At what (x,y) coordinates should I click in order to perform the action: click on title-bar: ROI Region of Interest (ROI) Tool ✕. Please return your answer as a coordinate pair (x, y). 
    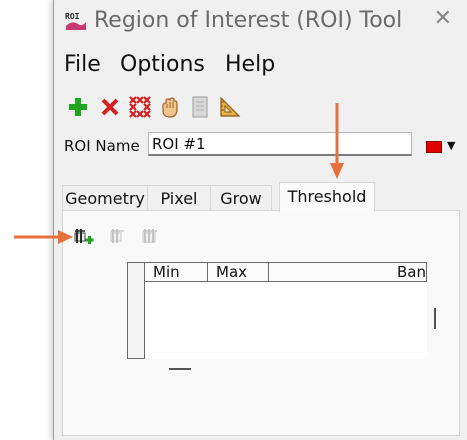
    Looking at the image, I should click on (260, 22).